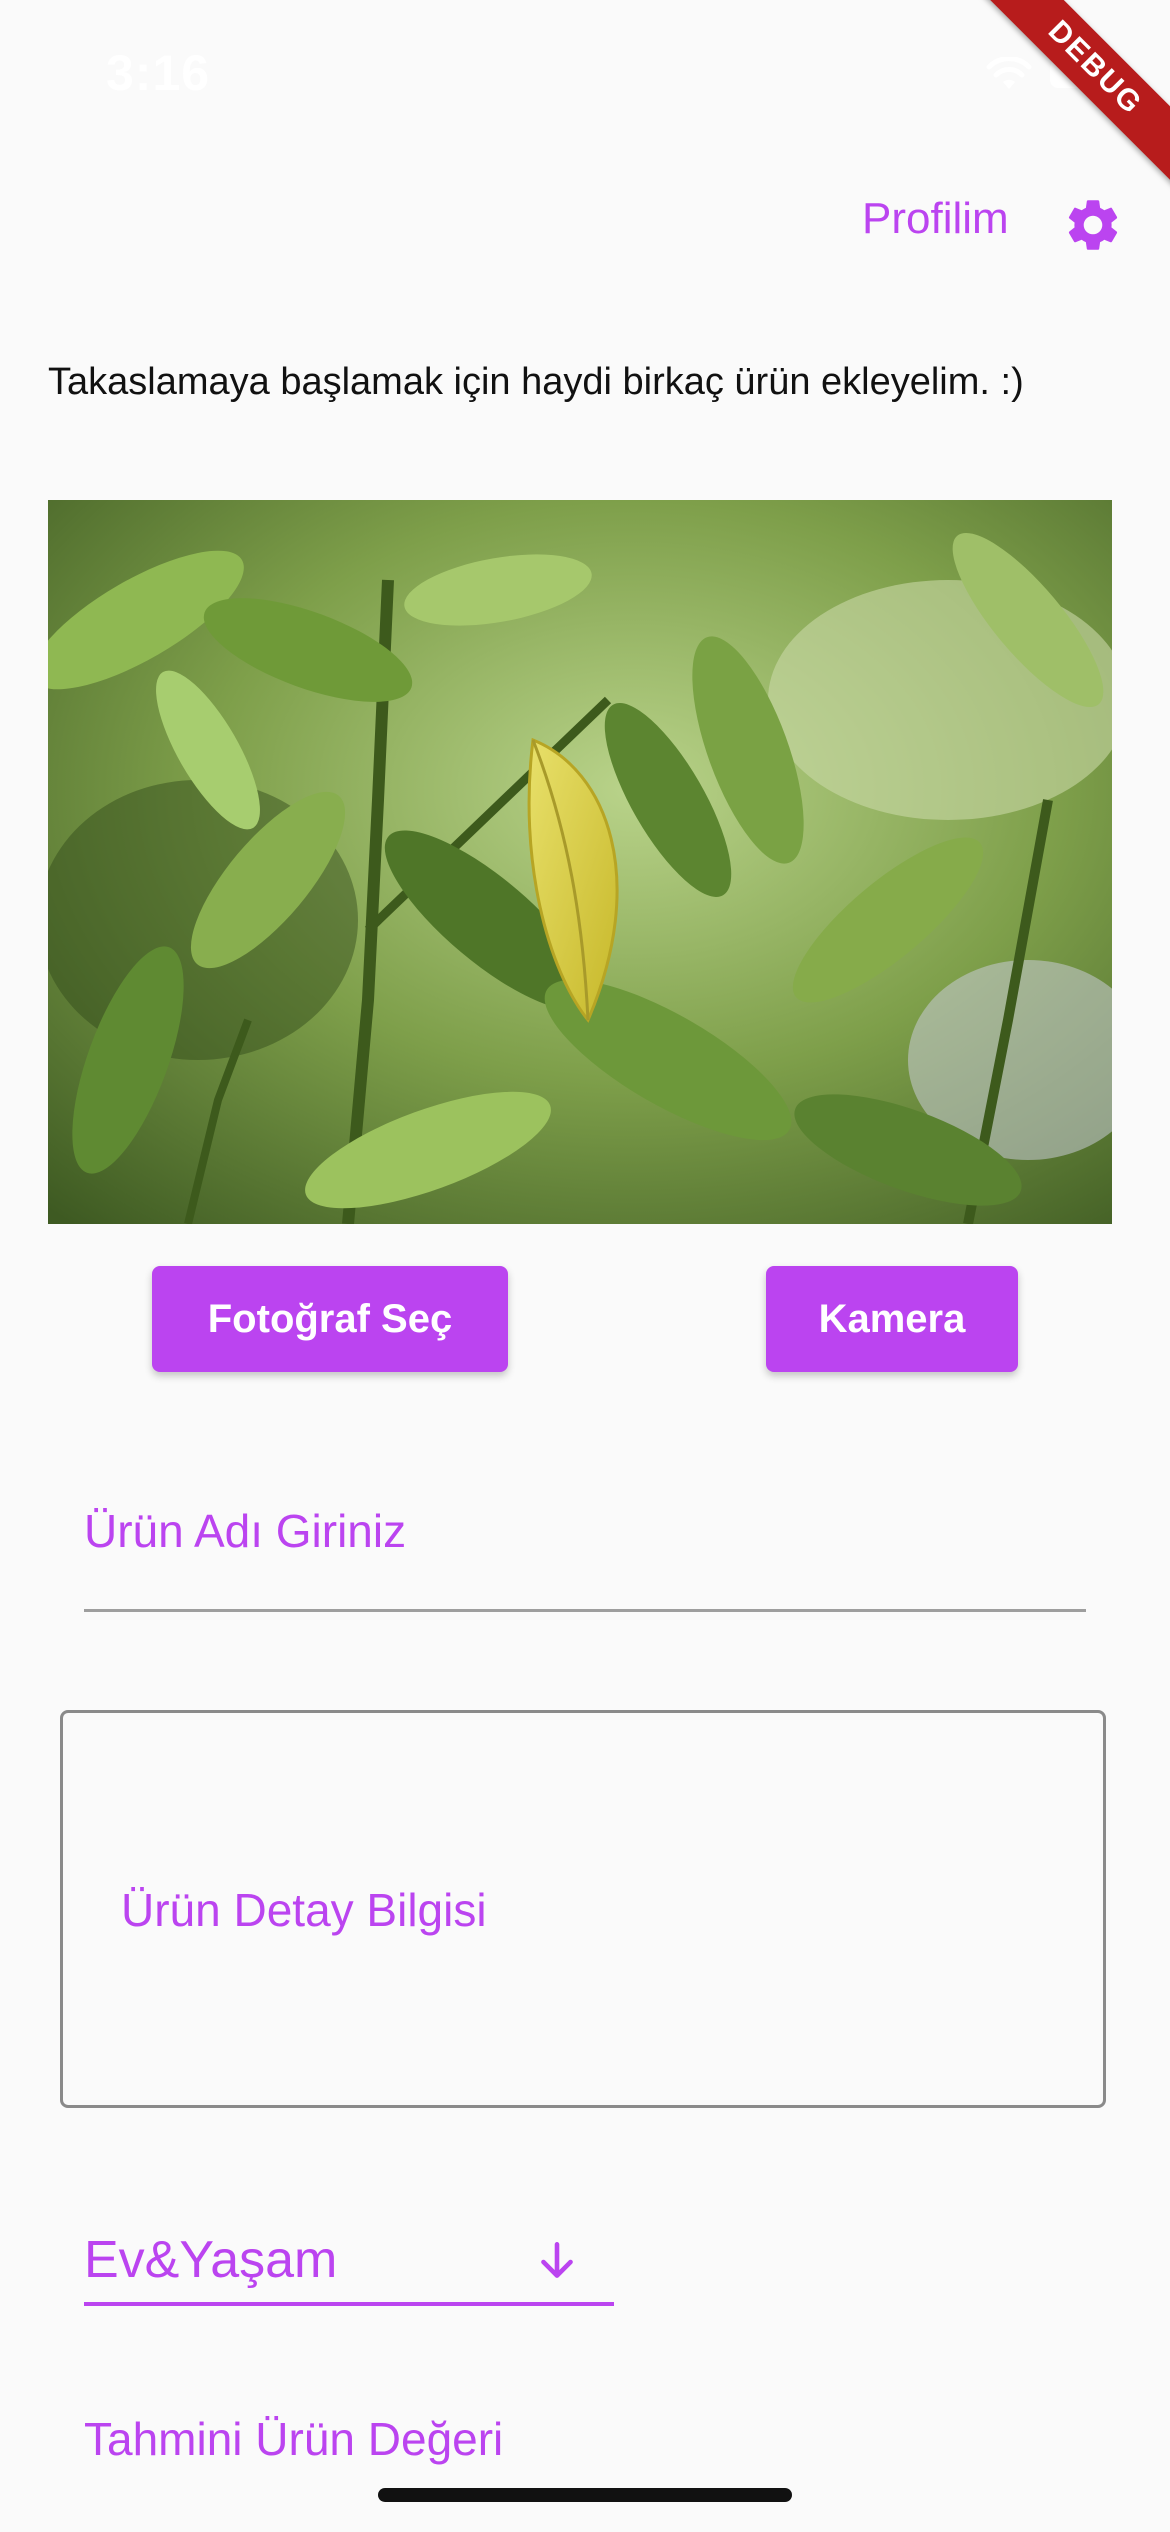  Describe the element at coordinates (304, 1910) in the screenshot. I see `product-details-placeholder: Ürün Detay Bilgisi` at that location.